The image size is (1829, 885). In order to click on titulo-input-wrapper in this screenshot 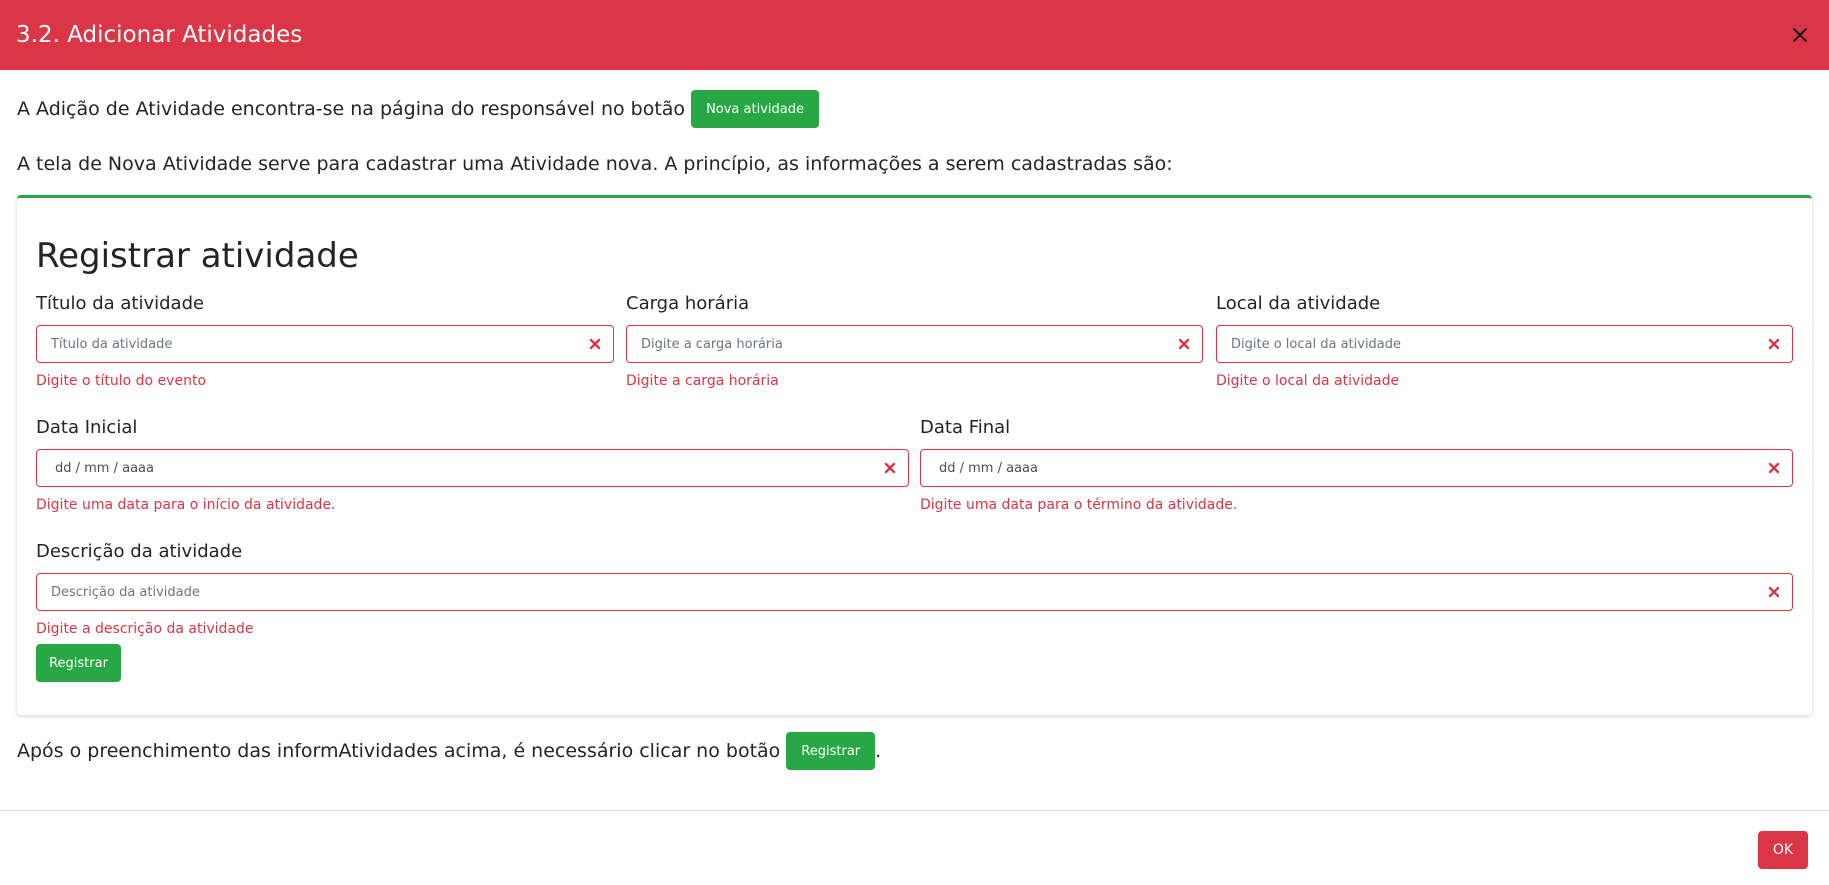, I will do `click(325, 344)`.